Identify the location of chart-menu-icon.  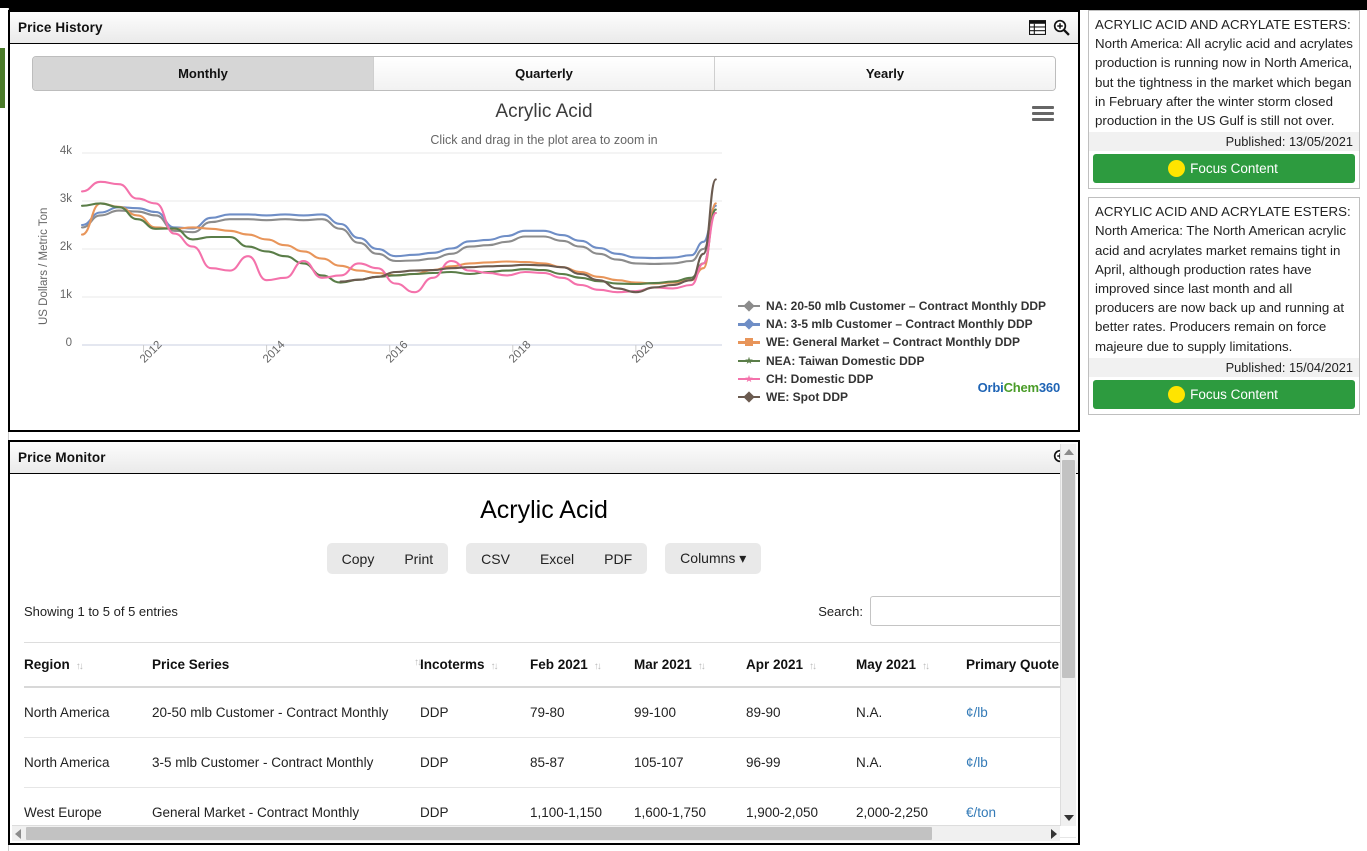
(1043, 113).